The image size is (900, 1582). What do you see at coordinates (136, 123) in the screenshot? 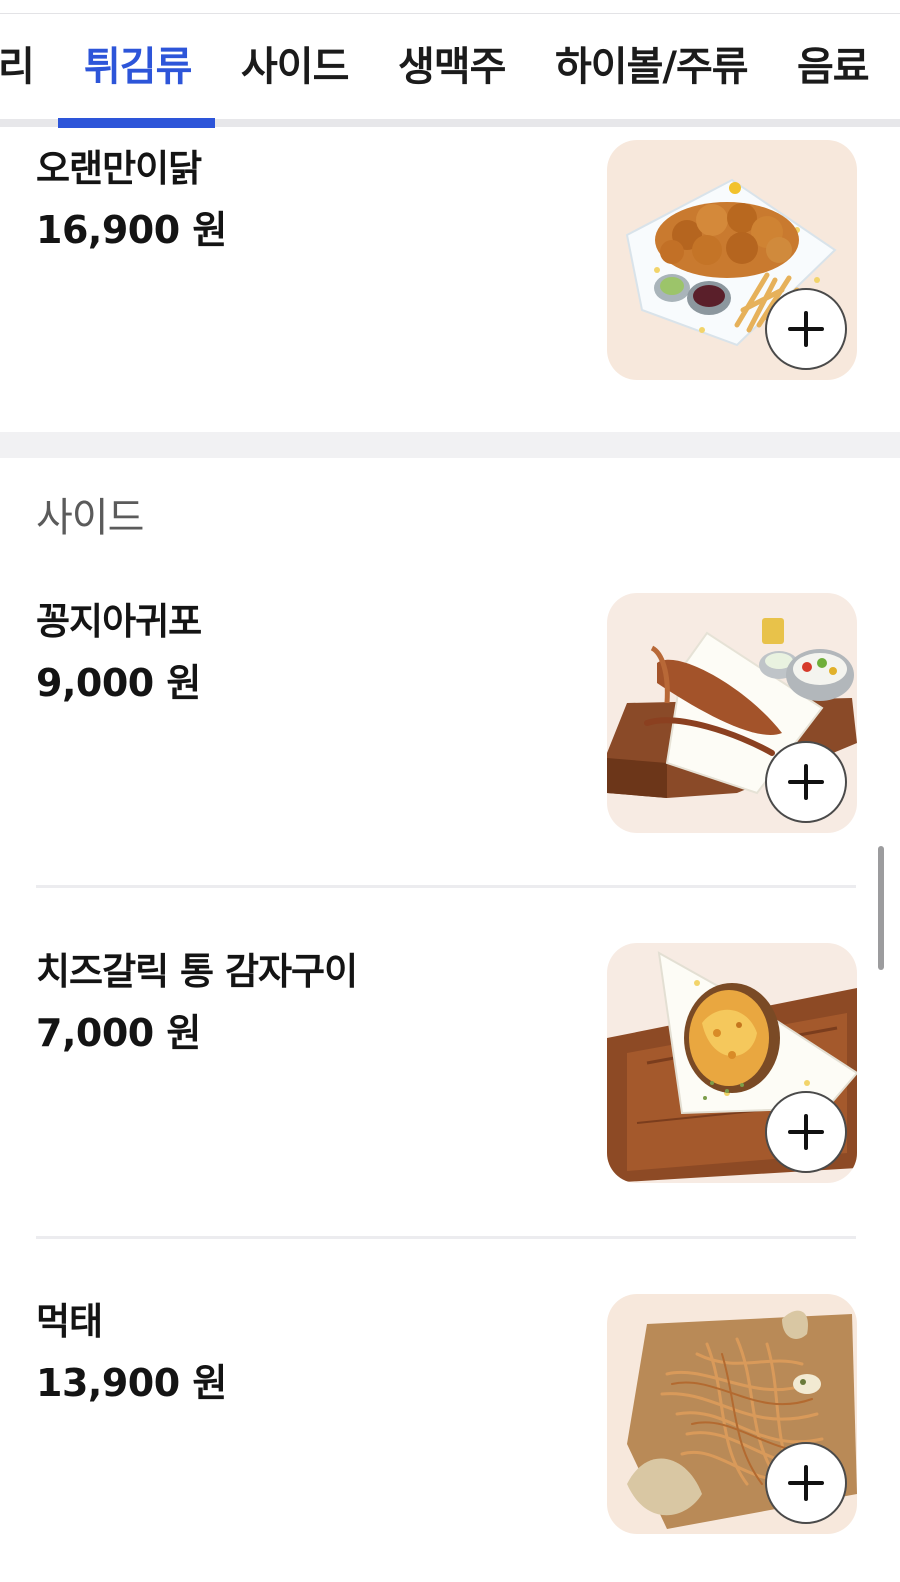
I see `active-tab-indicator` at bounding box center [136, 123].